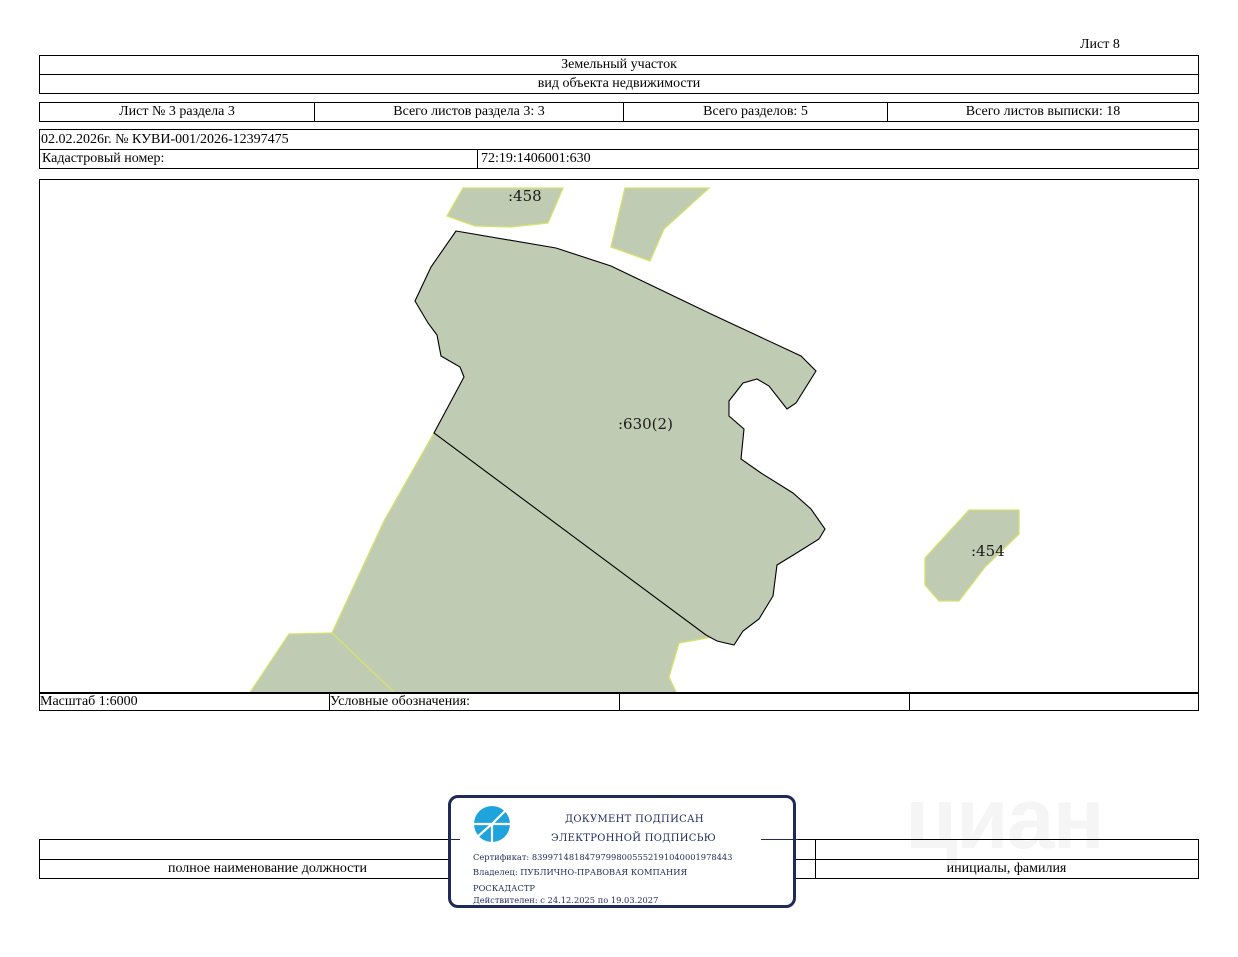 Image resolution: width=1238 pixels, height=957 pixels. What do you see at coordinates (660, 224) in the screenshot?
I see `parcel-north-sliver` at bounding box center [660, 224].